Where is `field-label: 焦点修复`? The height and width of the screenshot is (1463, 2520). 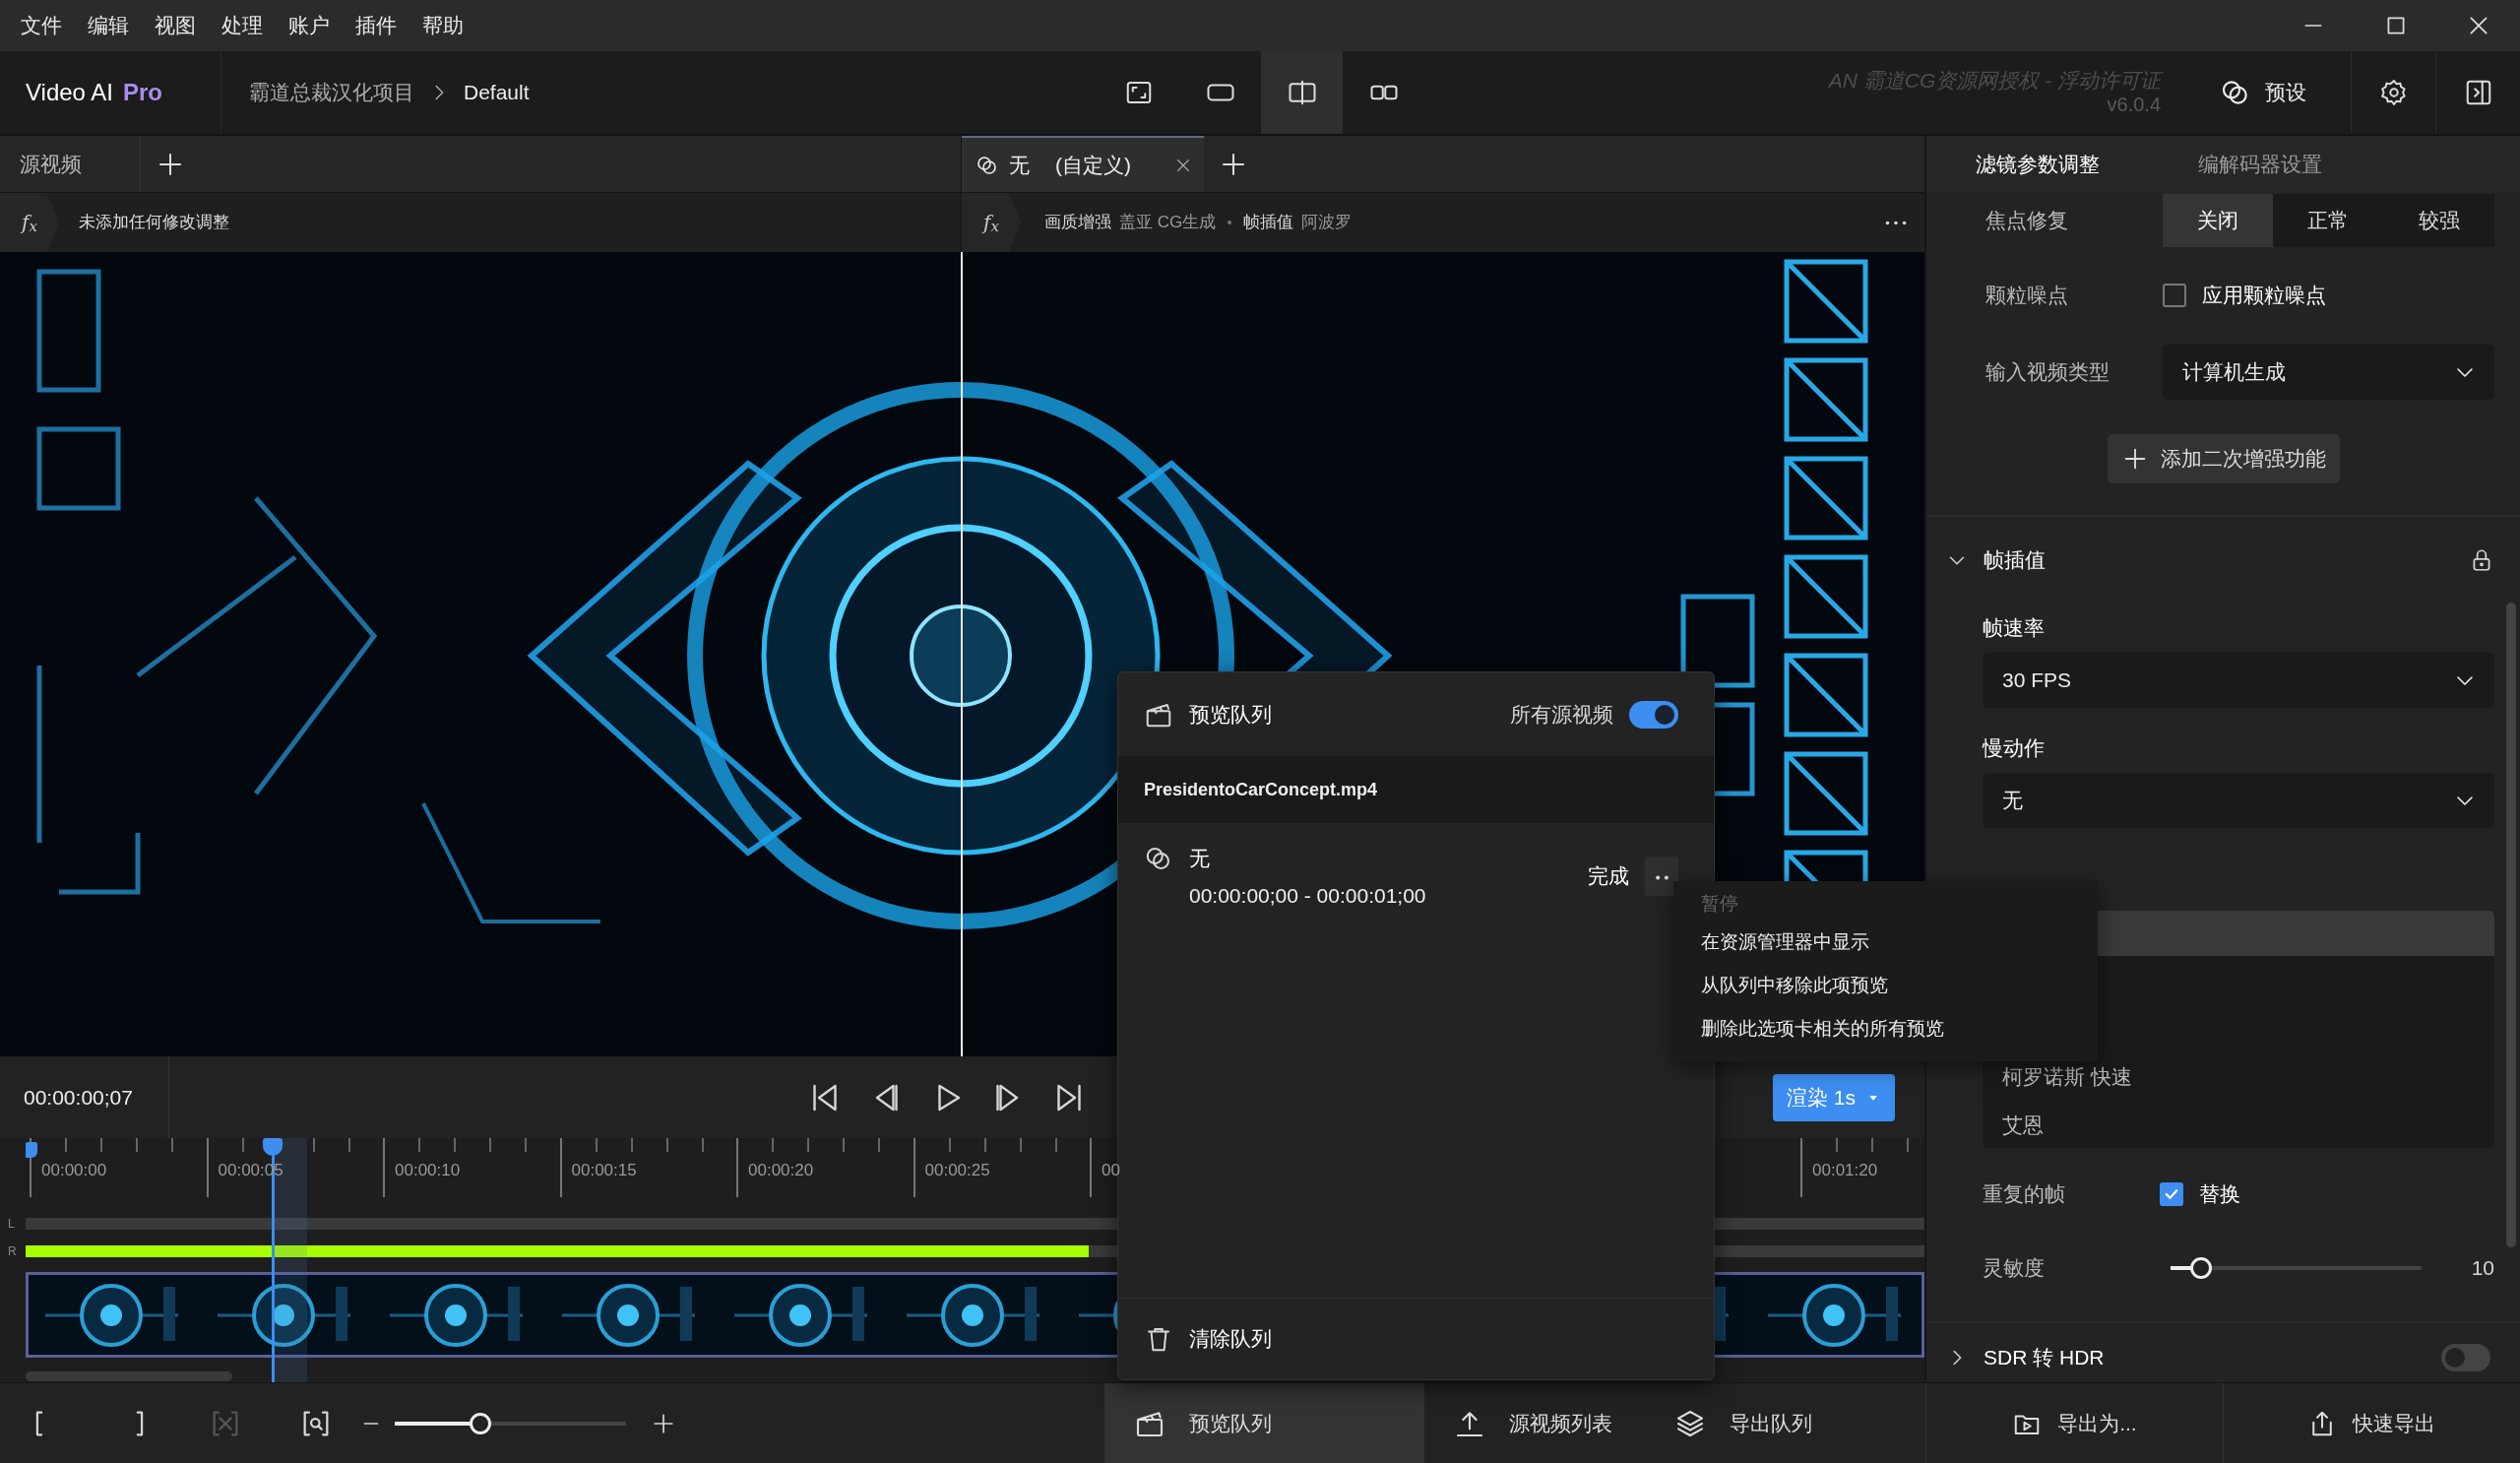 field-label: 焦点修复 is located at coordinates (2027, 221).